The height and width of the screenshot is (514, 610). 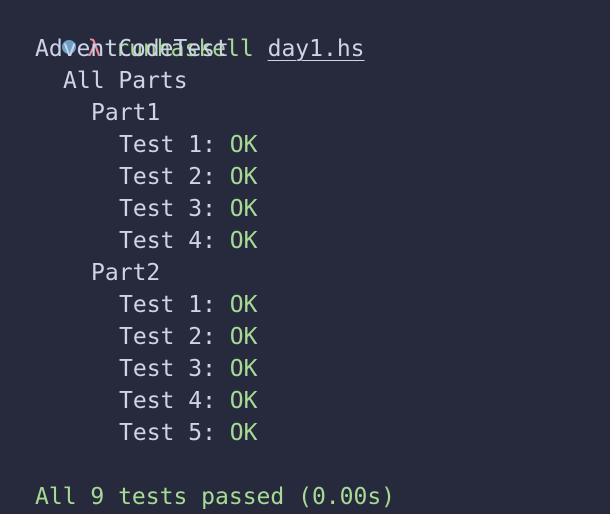 I want to click on test-result-line: Test 5: OK, so click(x=188, y=433).